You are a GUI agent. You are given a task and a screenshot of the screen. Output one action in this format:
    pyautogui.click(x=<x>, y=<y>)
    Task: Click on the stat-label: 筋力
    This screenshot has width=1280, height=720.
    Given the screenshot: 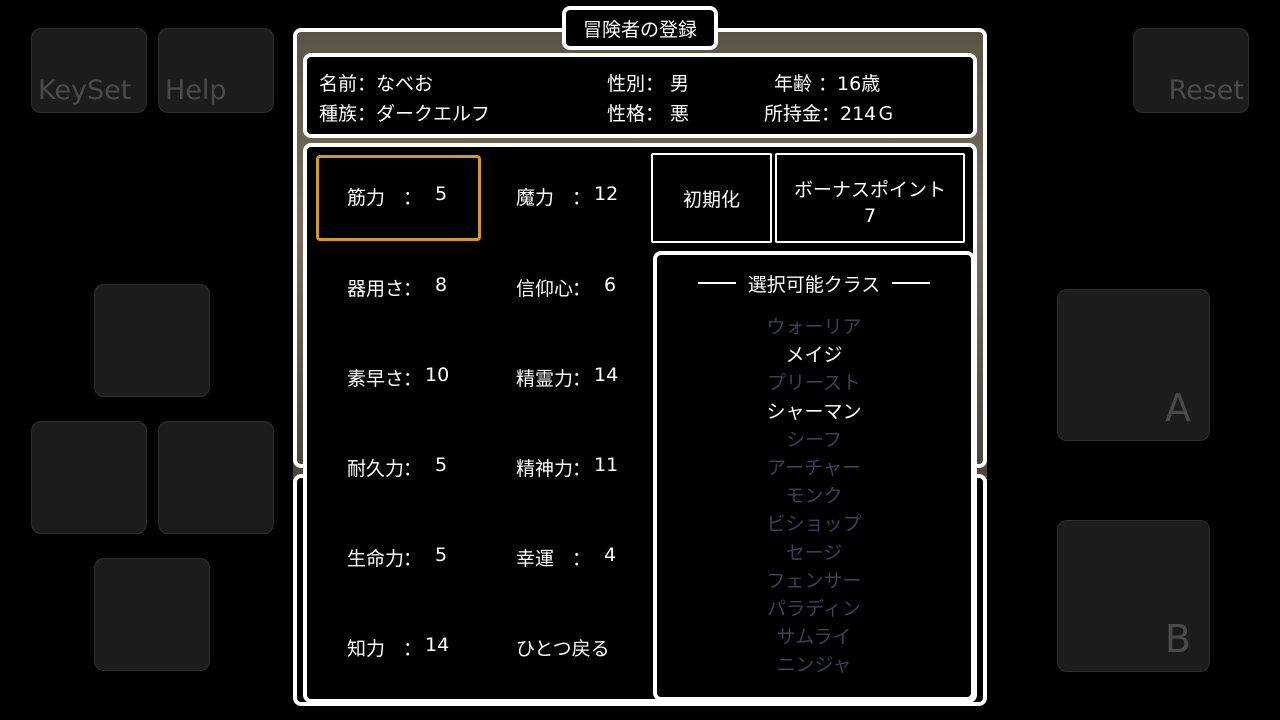 What is the action you would take?
    pyautogui.click(x=366, y=198)
    